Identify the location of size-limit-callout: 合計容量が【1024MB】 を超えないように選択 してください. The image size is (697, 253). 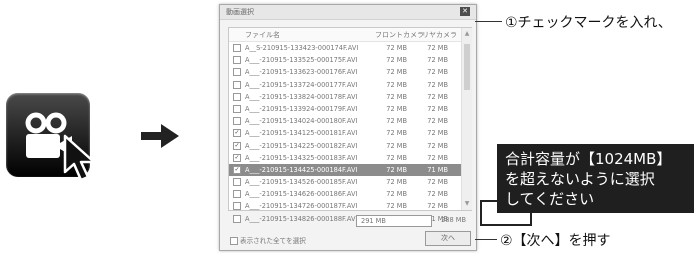
(595, 178).